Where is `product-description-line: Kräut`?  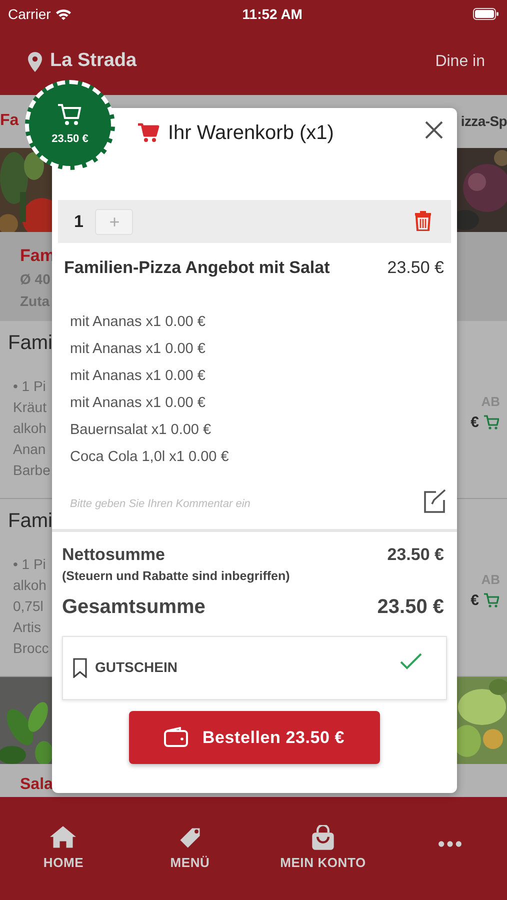 product-description-line: Kräut is located at coordinates (30, 408).